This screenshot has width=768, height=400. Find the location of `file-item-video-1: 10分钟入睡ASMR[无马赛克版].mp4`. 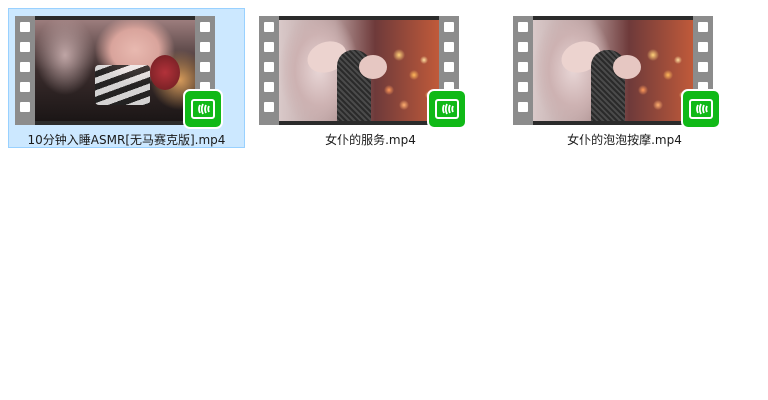

file-item-video-1: 10分钟入睡ASMR[无马赛克版].mp4 is located at coordinates (126, 78).